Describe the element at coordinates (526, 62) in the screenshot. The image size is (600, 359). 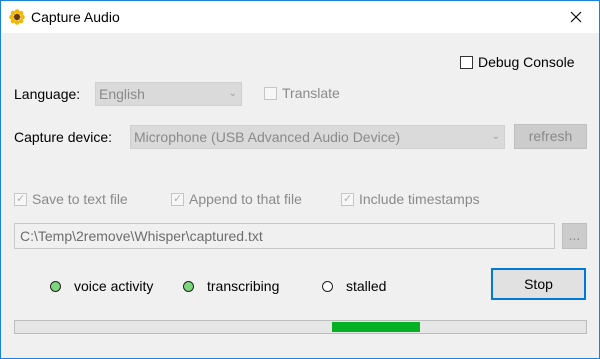
I see `debug-console-label: Debug Console` at that location.